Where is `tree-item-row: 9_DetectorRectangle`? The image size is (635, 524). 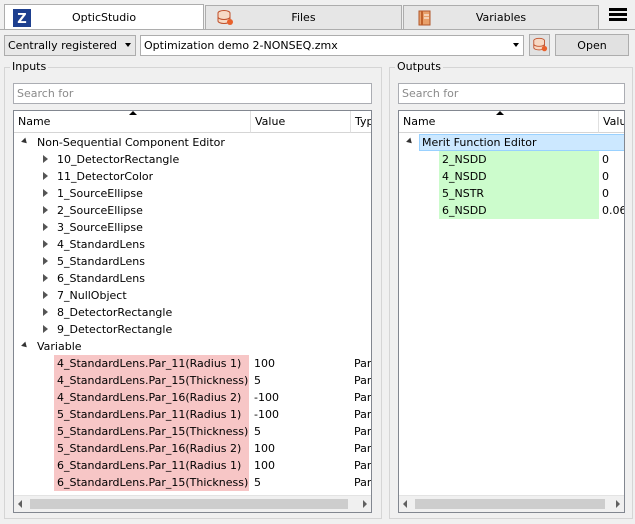
tree-item-row: 9_DetectorRectangle is located at coordinates (192, 329).